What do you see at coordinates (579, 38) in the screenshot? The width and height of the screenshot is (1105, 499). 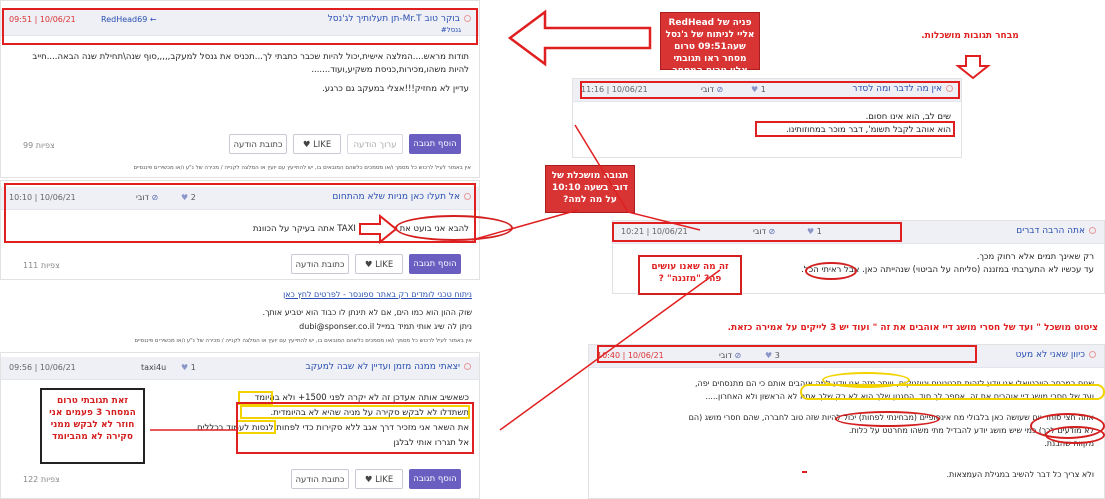 I see `arrow-left-icon` at bounding box center [579, 38].